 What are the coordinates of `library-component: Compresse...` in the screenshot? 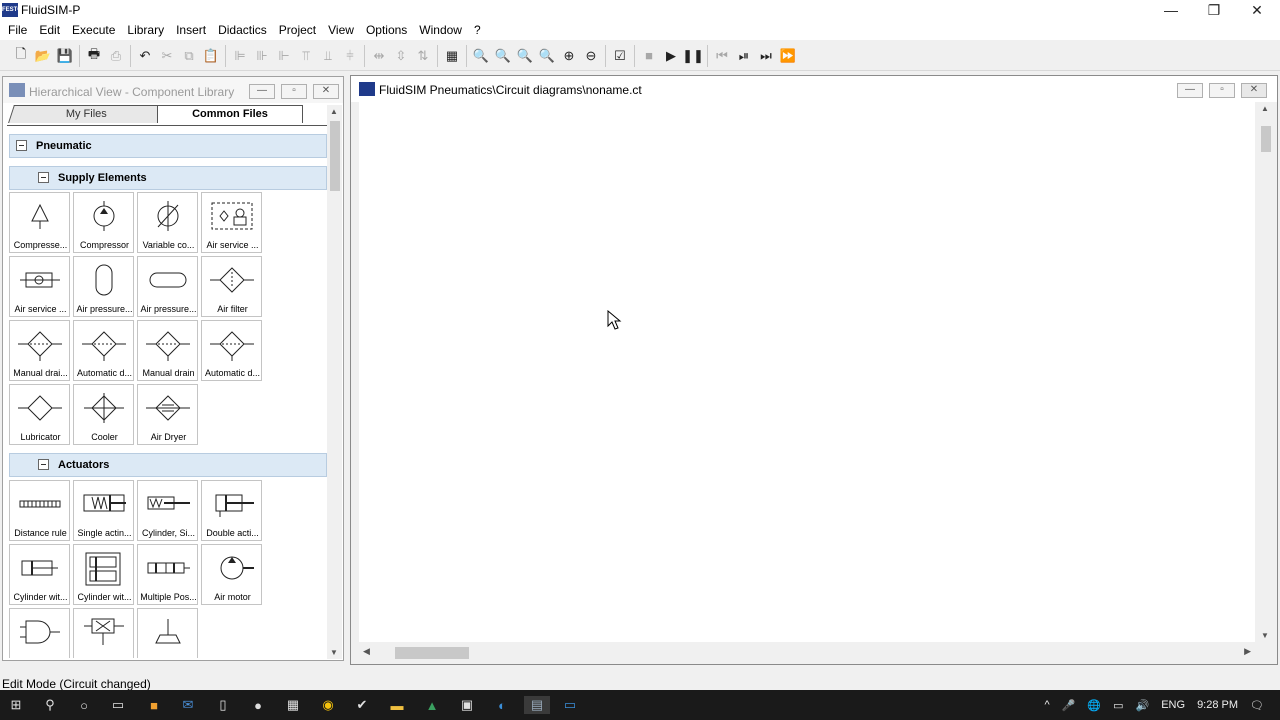 It's located at (39, 222).